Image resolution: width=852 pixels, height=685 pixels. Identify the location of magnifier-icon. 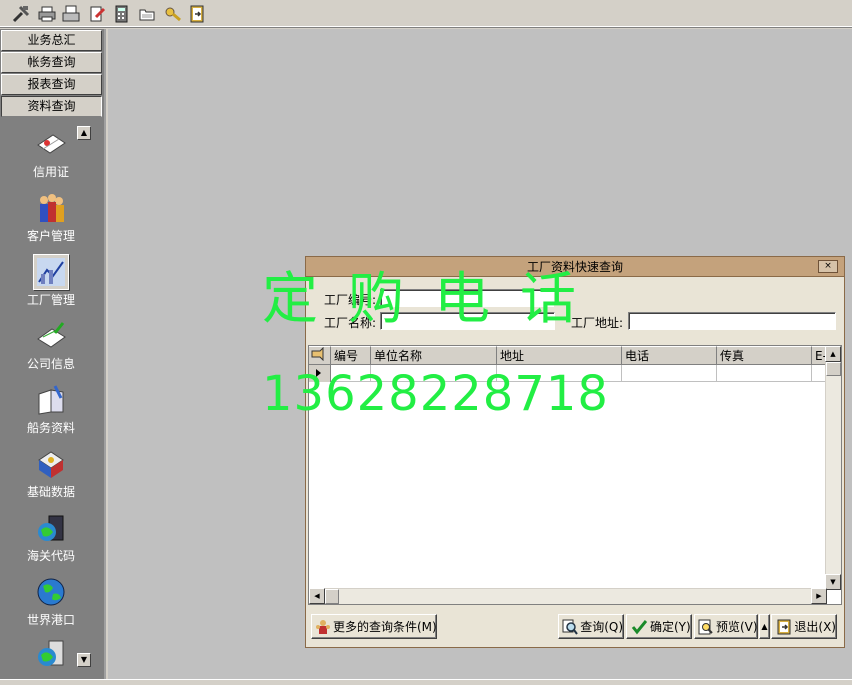
(570, 627).